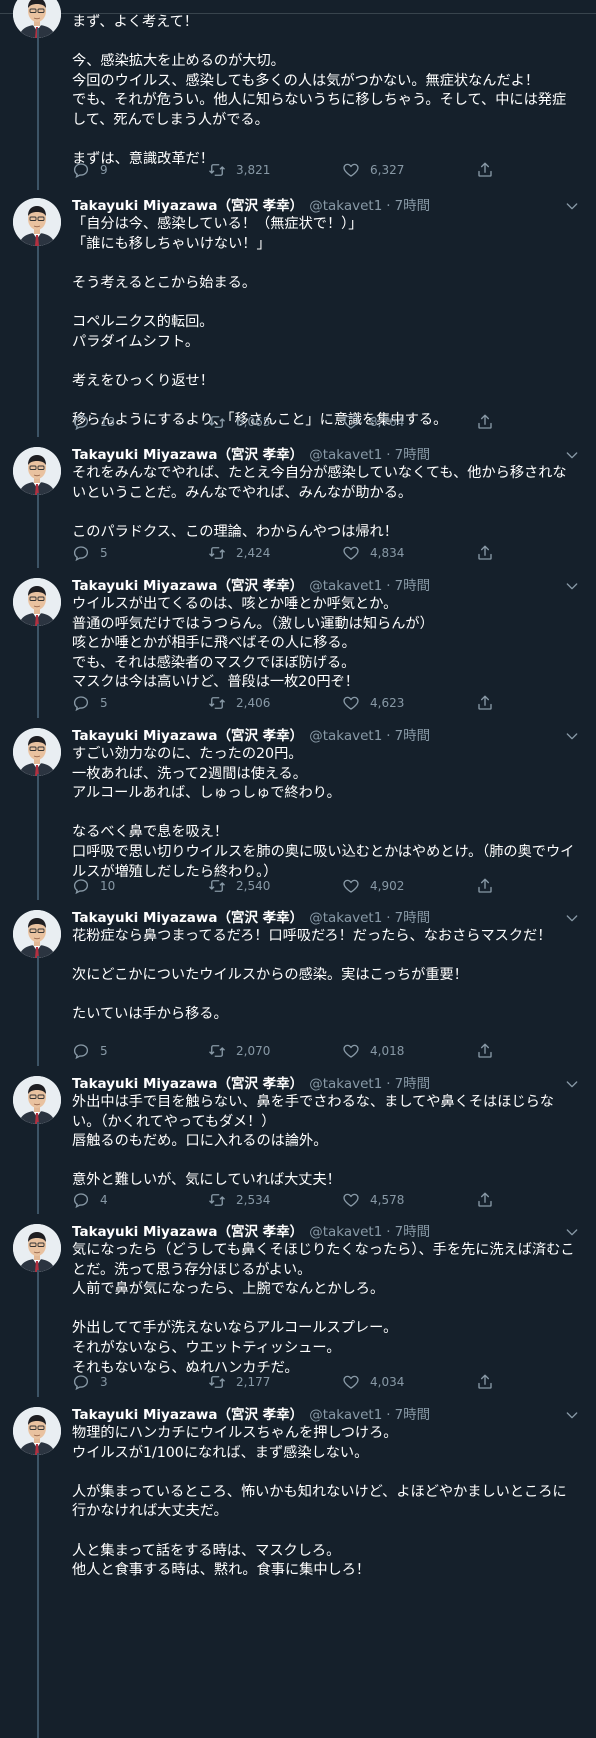 The height and width of the screenshot is (1738, 596). I want to click on tweet-header: Takayuki Miyazawa（宮沢 孝幸） @takavet1 · 7時間, so click(251, 1232).